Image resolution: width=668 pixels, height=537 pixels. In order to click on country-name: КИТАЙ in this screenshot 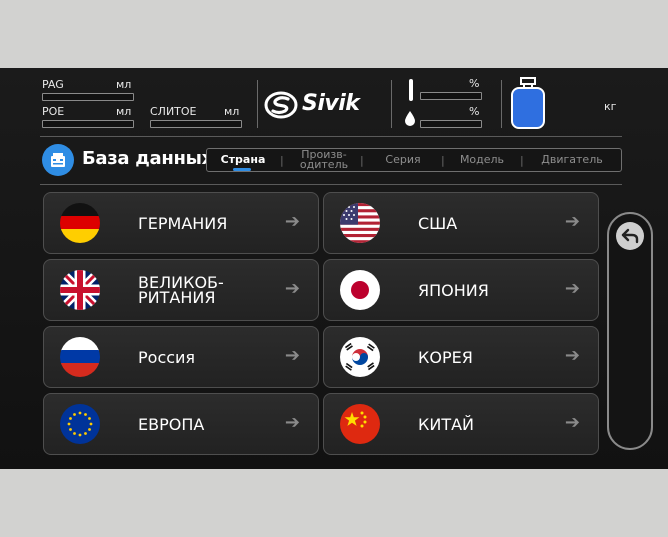, I will do `click(446, 424)`.